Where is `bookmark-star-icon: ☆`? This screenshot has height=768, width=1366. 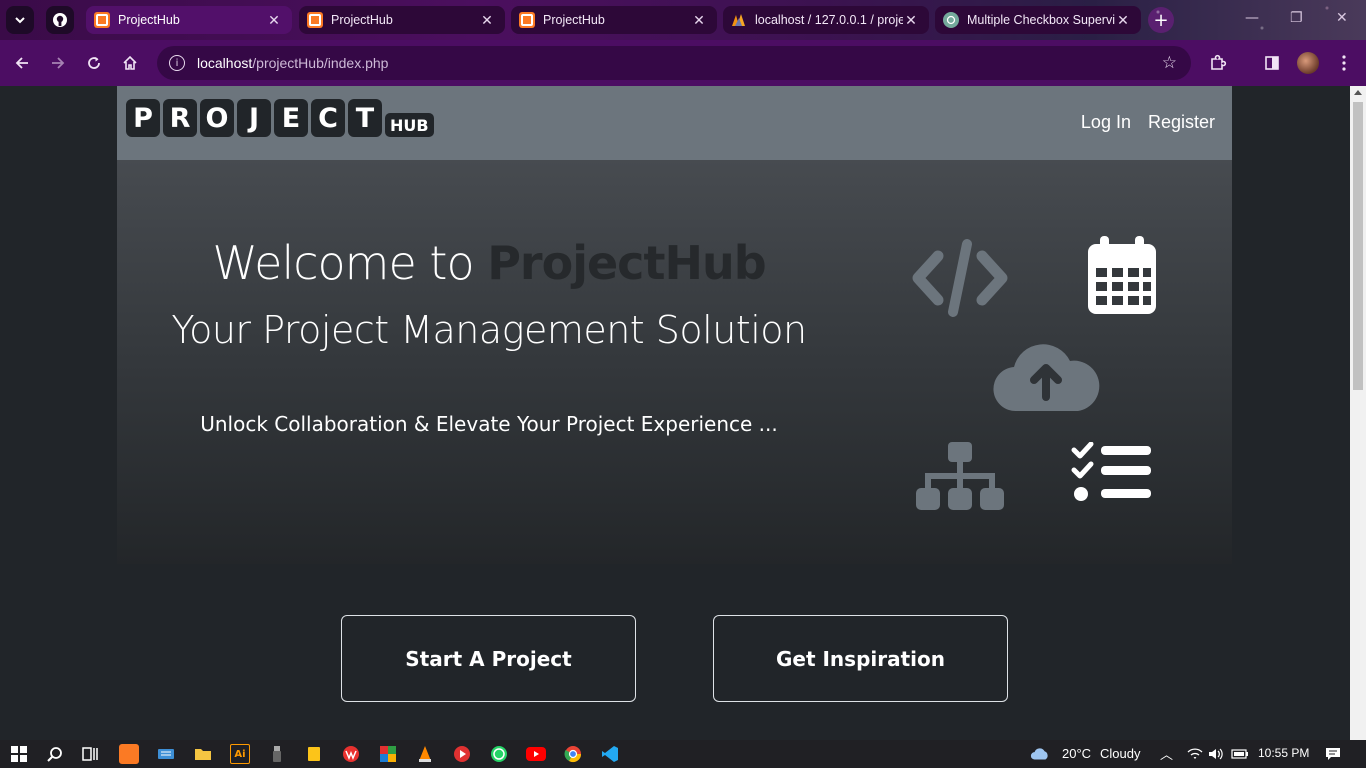 bookmark-star-icon: ☆ is located at coordinates (1169, 63).